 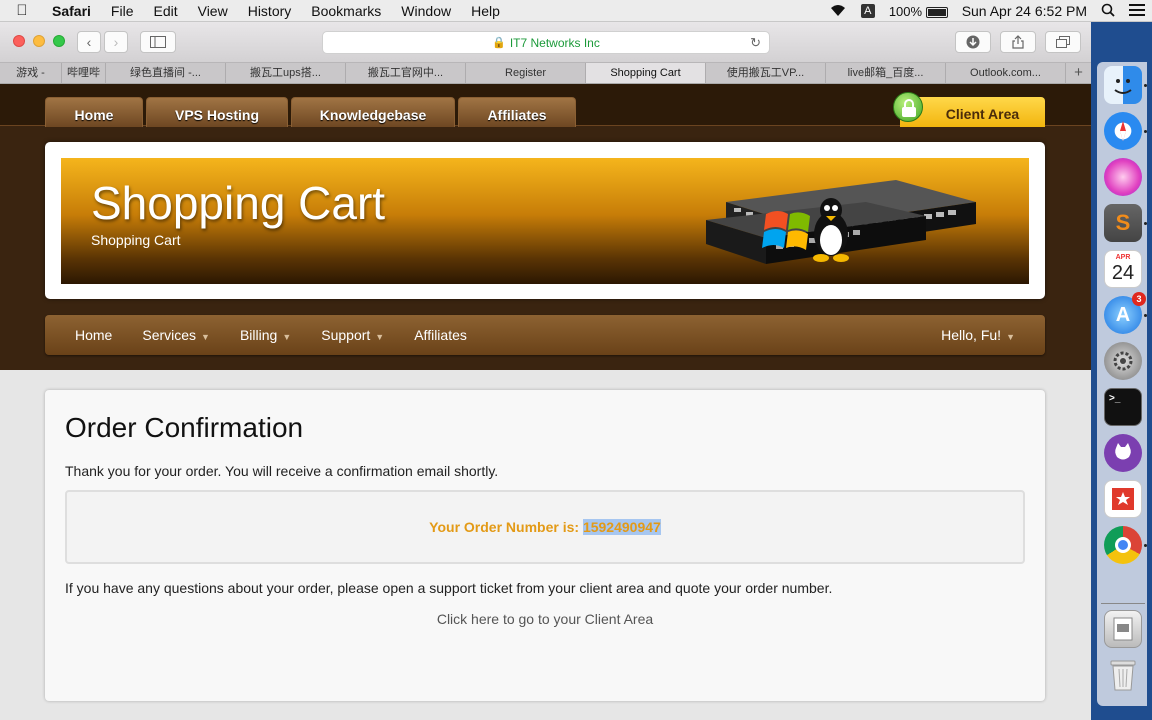 I want to click on top-tab-home: Home, so click(x=94, y=112).